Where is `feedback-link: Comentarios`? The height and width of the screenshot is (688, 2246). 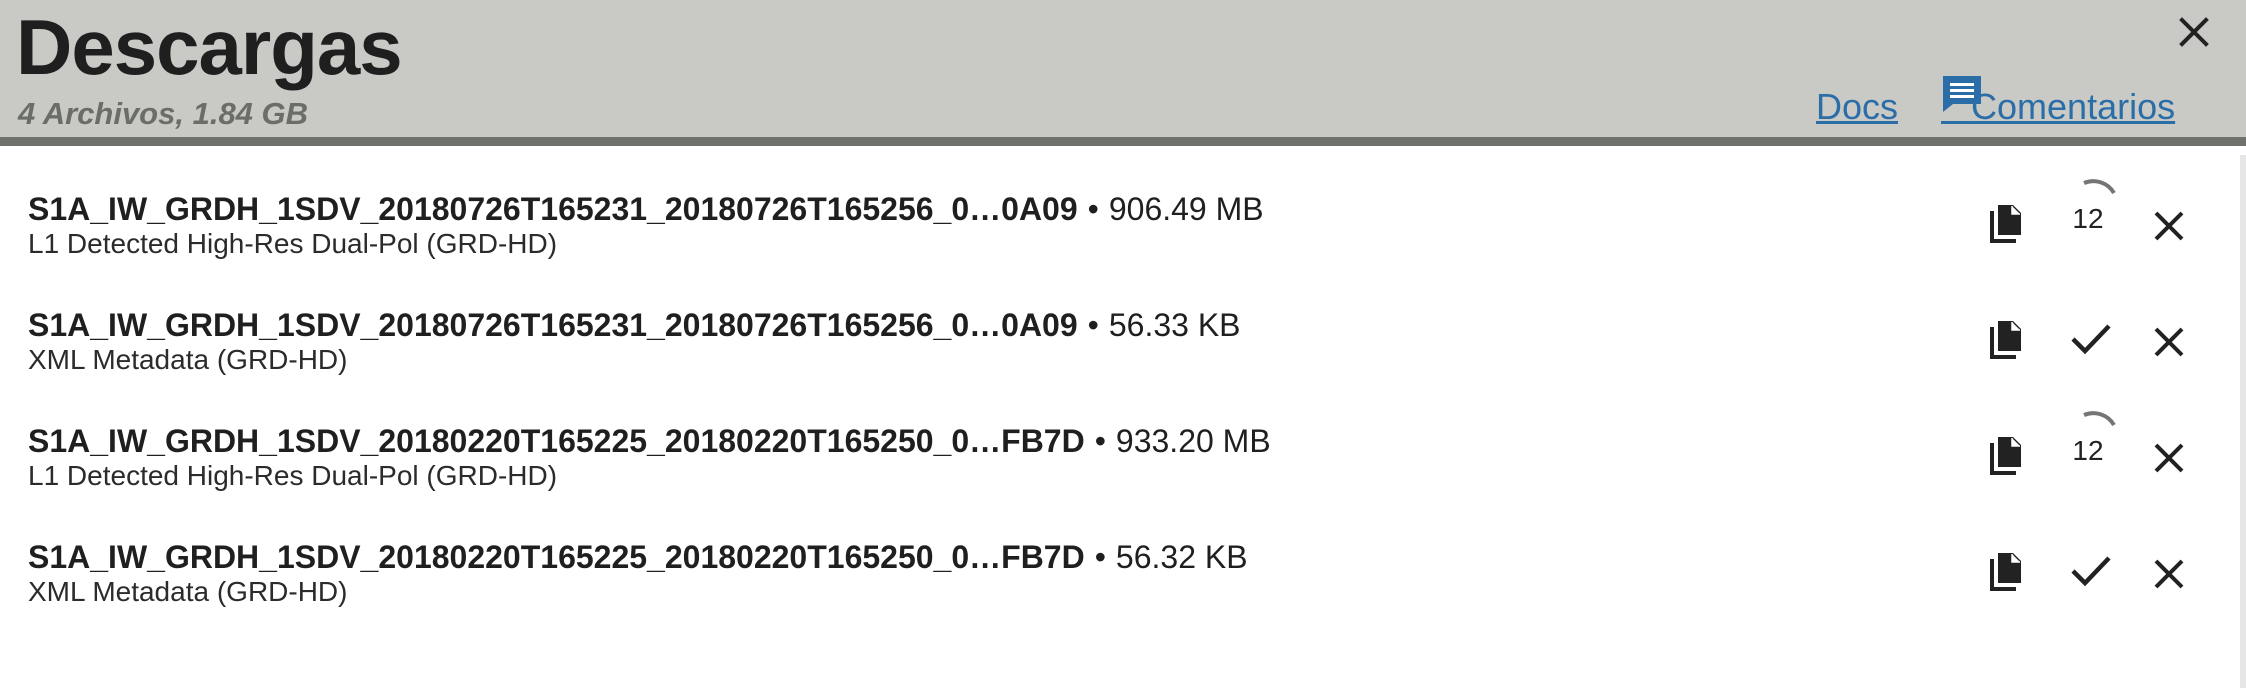
feedback-link: Comentarios is located at coordinates (2058, 107).